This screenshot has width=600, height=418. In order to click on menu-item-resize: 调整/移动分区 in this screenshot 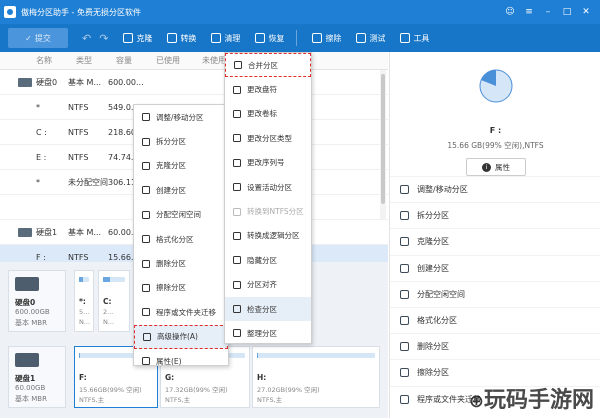, I will do `click(181, 117)`.